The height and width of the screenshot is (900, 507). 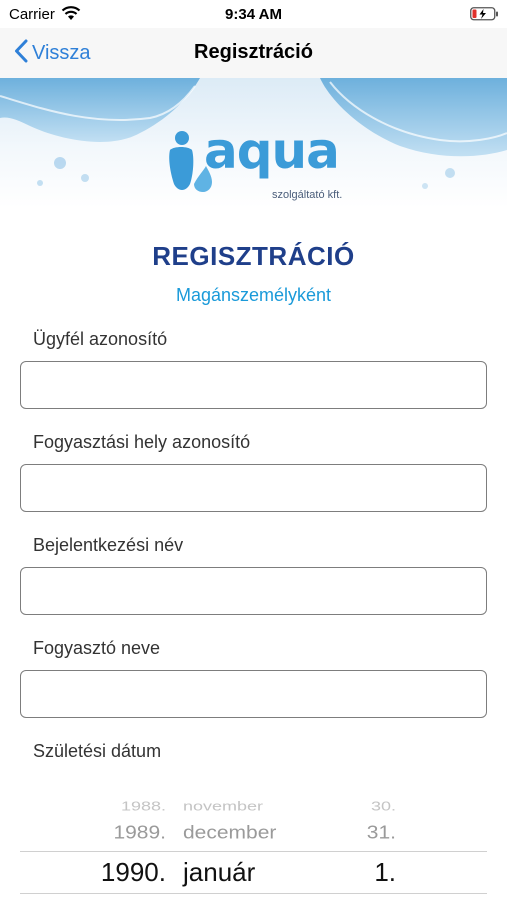 I want to click on status-bar: Carrier 9:34 AM, so click(x=253, y=14).